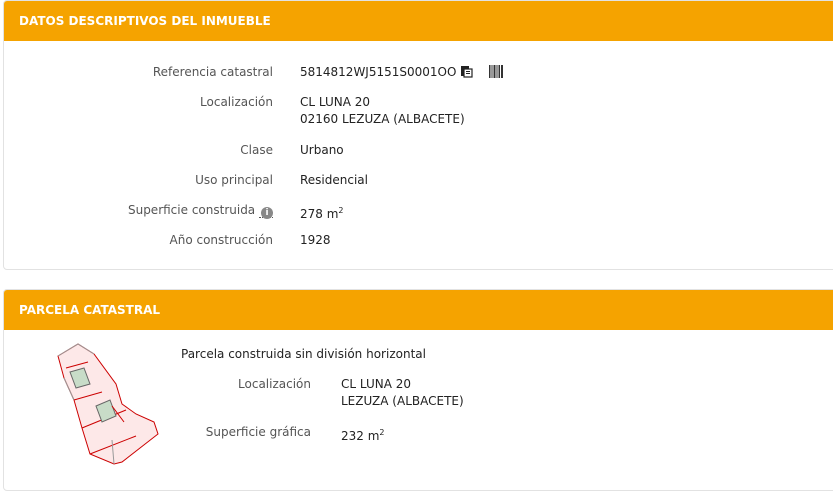  I want to click on clase-label: Clase, so click(256, 150).